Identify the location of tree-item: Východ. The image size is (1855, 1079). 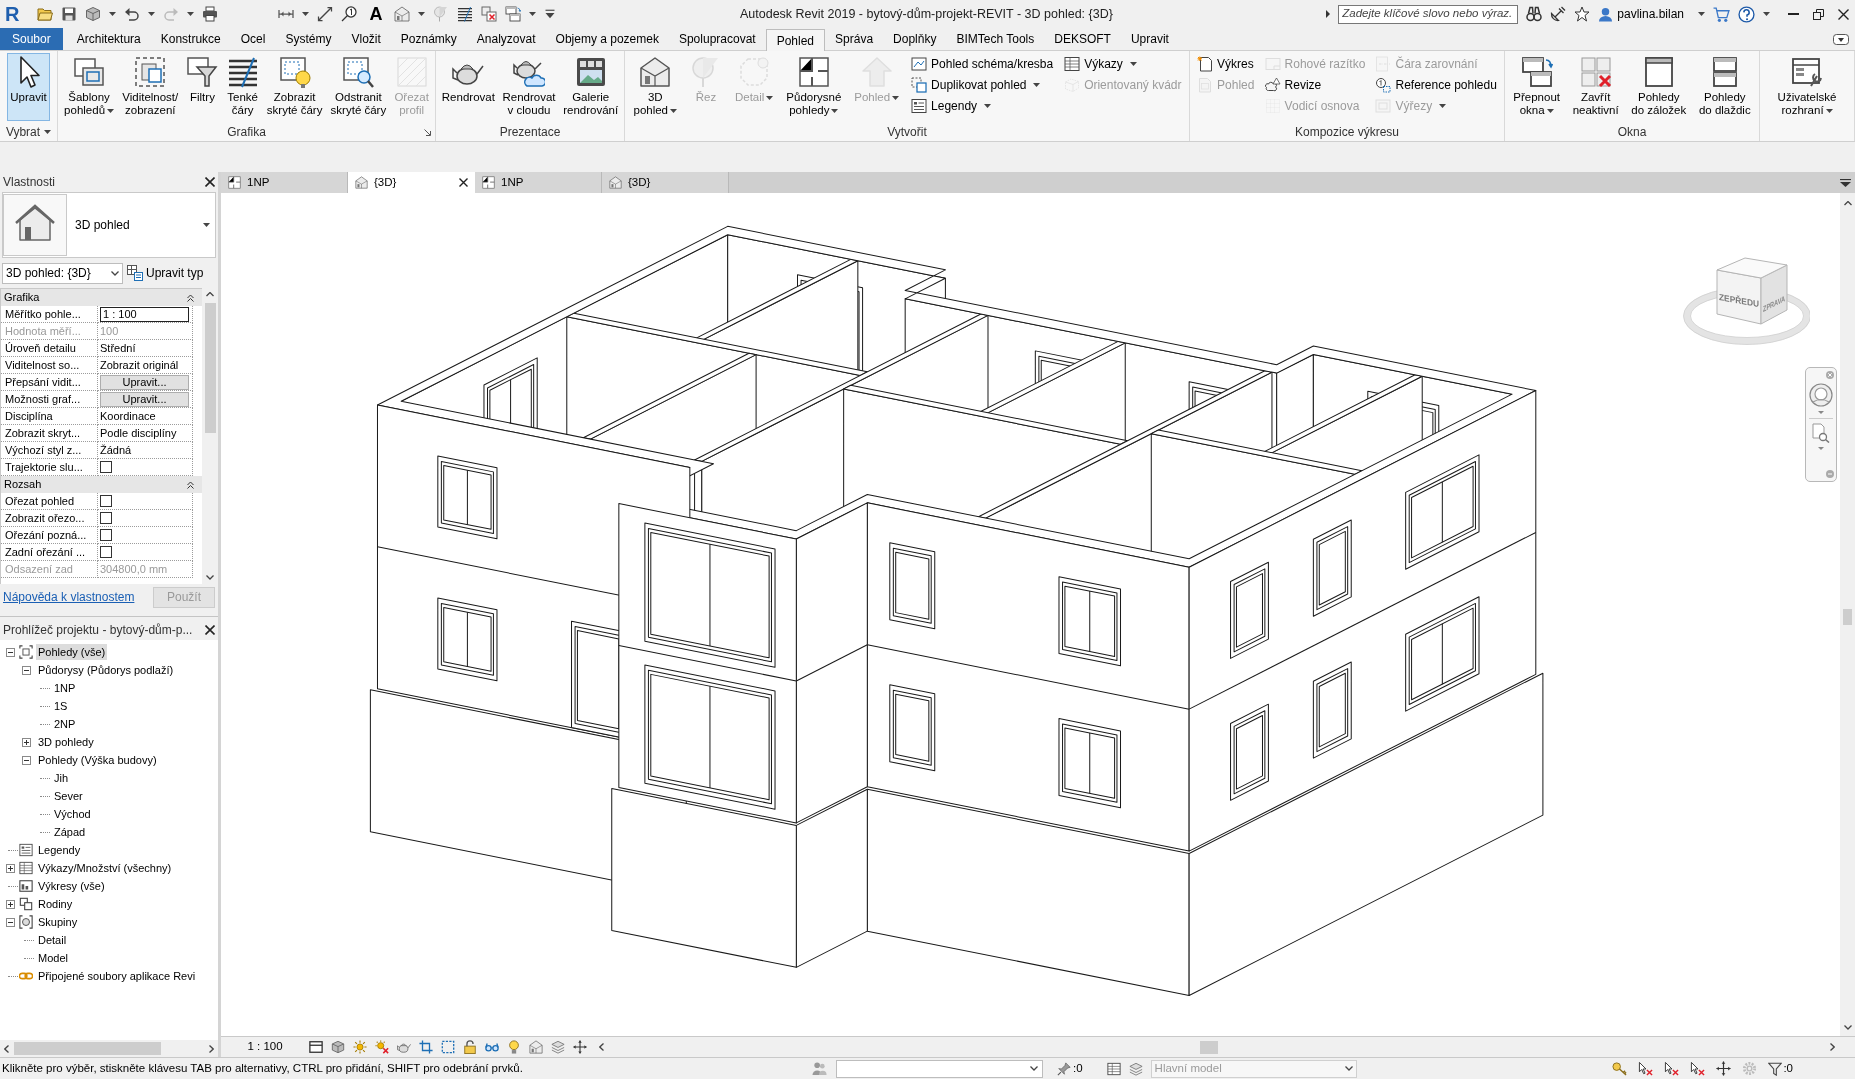
(72, 814).